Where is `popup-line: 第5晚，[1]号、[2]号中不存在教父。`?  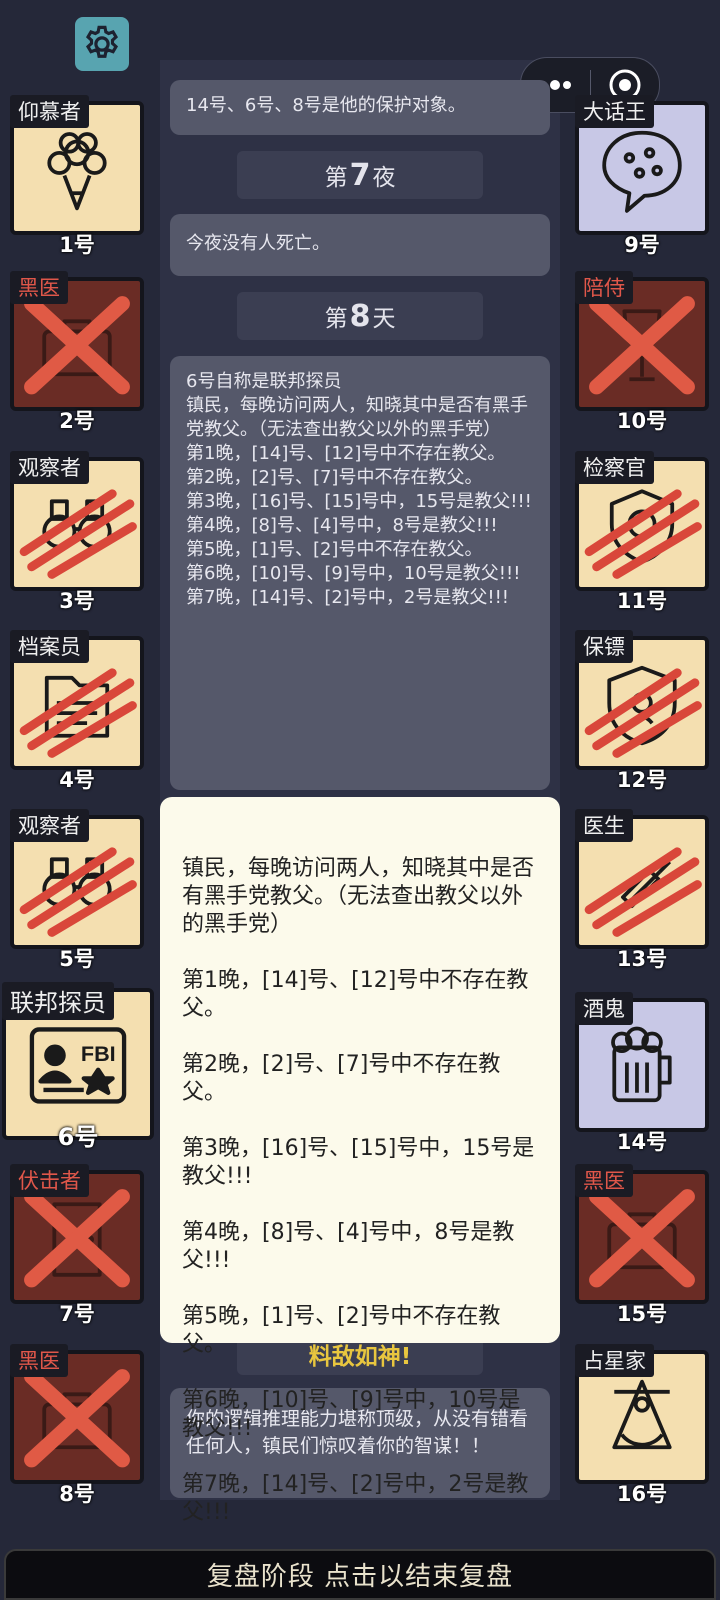
popup-line: 第5晚，[1]号、[2]号中不存在教父。 is located at coordinates (341, 1330).